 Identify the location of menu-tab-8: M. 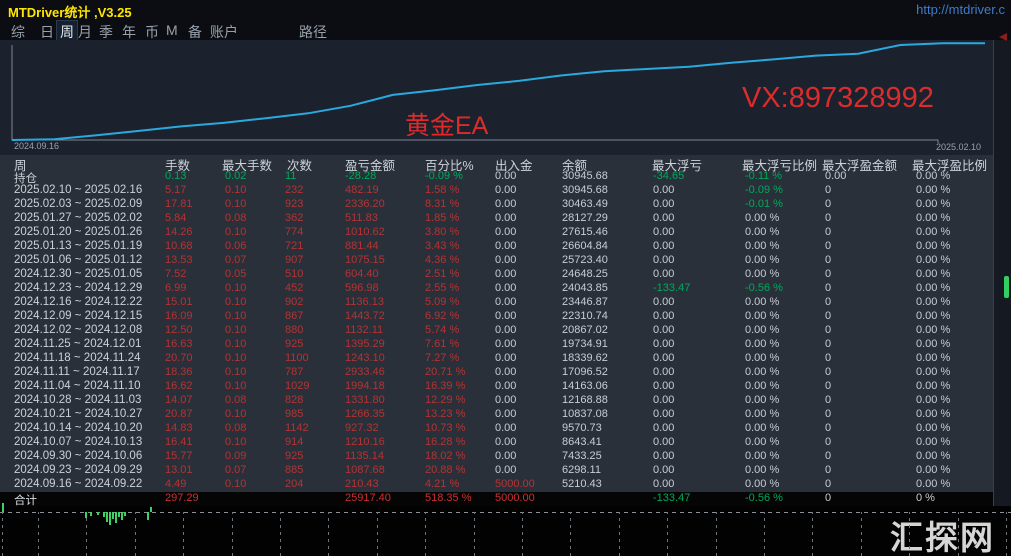
(172, 30).